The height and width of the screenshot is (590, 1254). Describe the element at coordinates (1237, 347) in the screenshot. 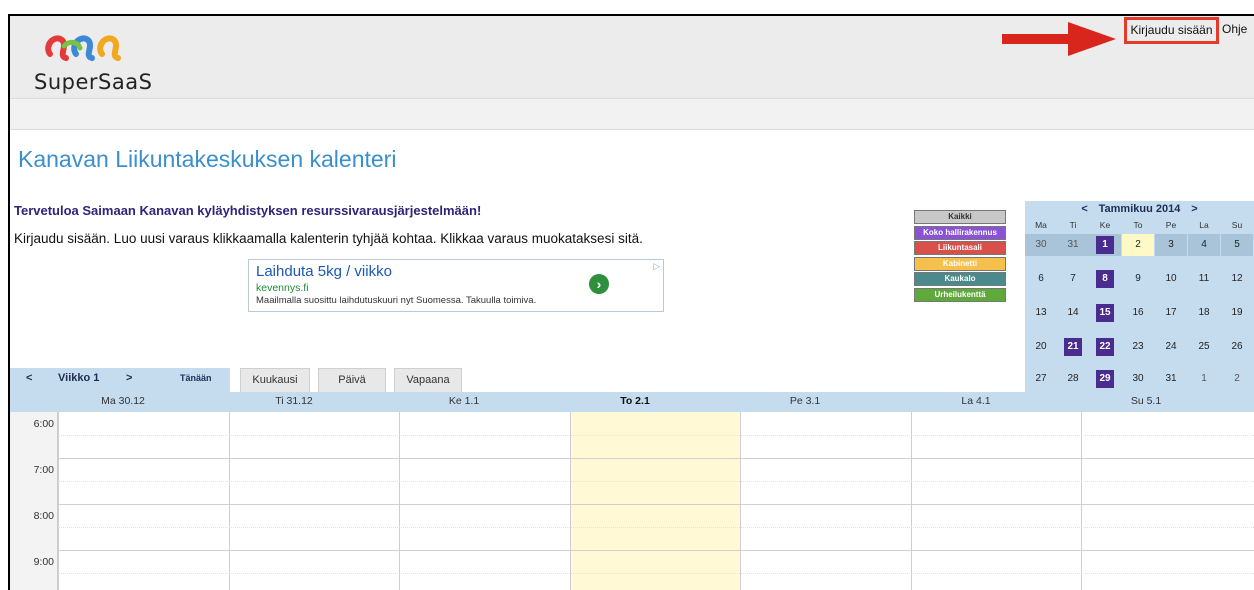

I see `mini-calendar-day: 26` at that location.